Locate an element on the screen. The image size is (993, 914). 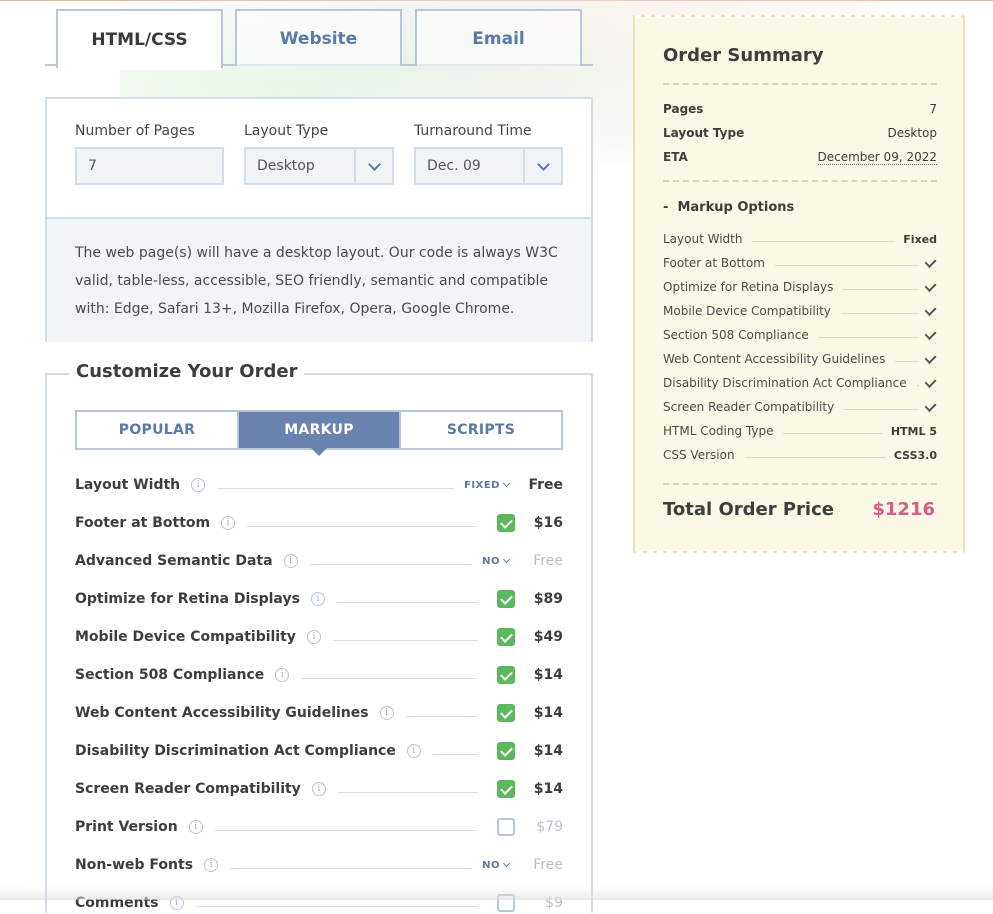
summary-pages-row: Pages 7 is located at coordinates (800, 109).